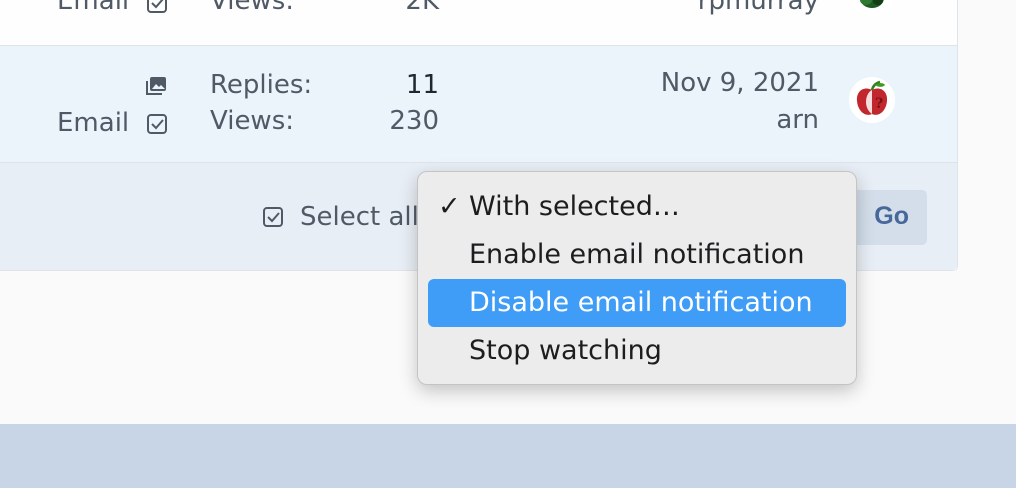 This screenshot has height=488, width=1016. Describe the element at coordinates (414, 121) in the screenshot. I see `views-count: 230` at that location.